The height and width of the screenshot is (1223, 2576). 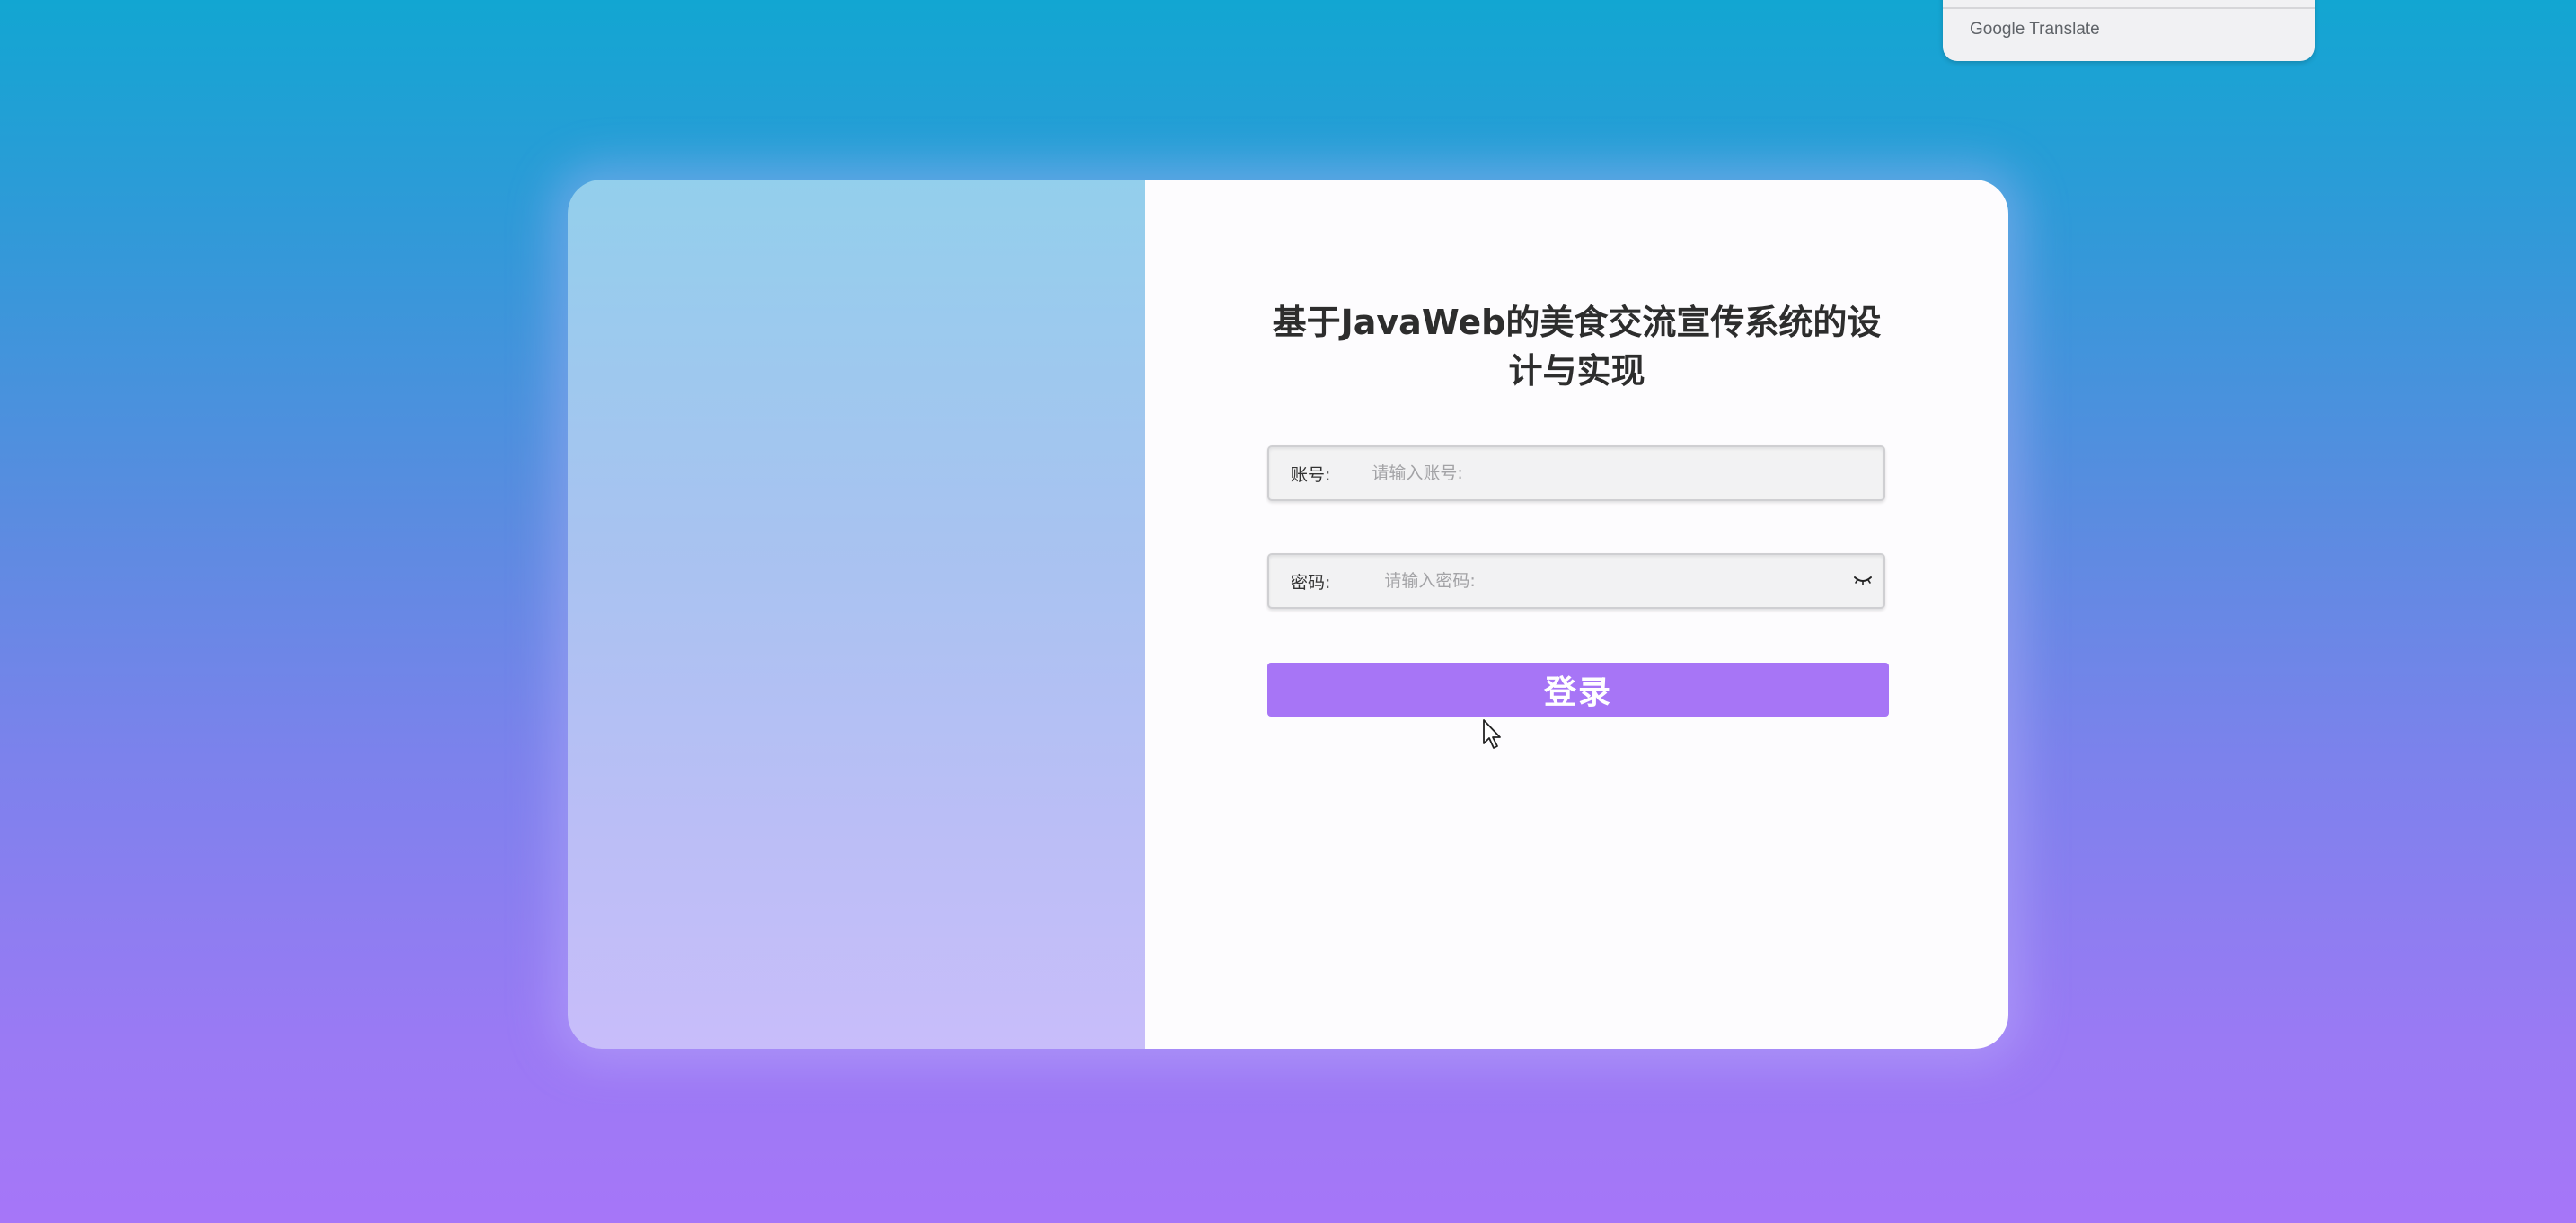 What do you see at coordinates (1311, 582) in the screenshot?
I see `password-label: 密码:` at bounding box center [1311, 582].